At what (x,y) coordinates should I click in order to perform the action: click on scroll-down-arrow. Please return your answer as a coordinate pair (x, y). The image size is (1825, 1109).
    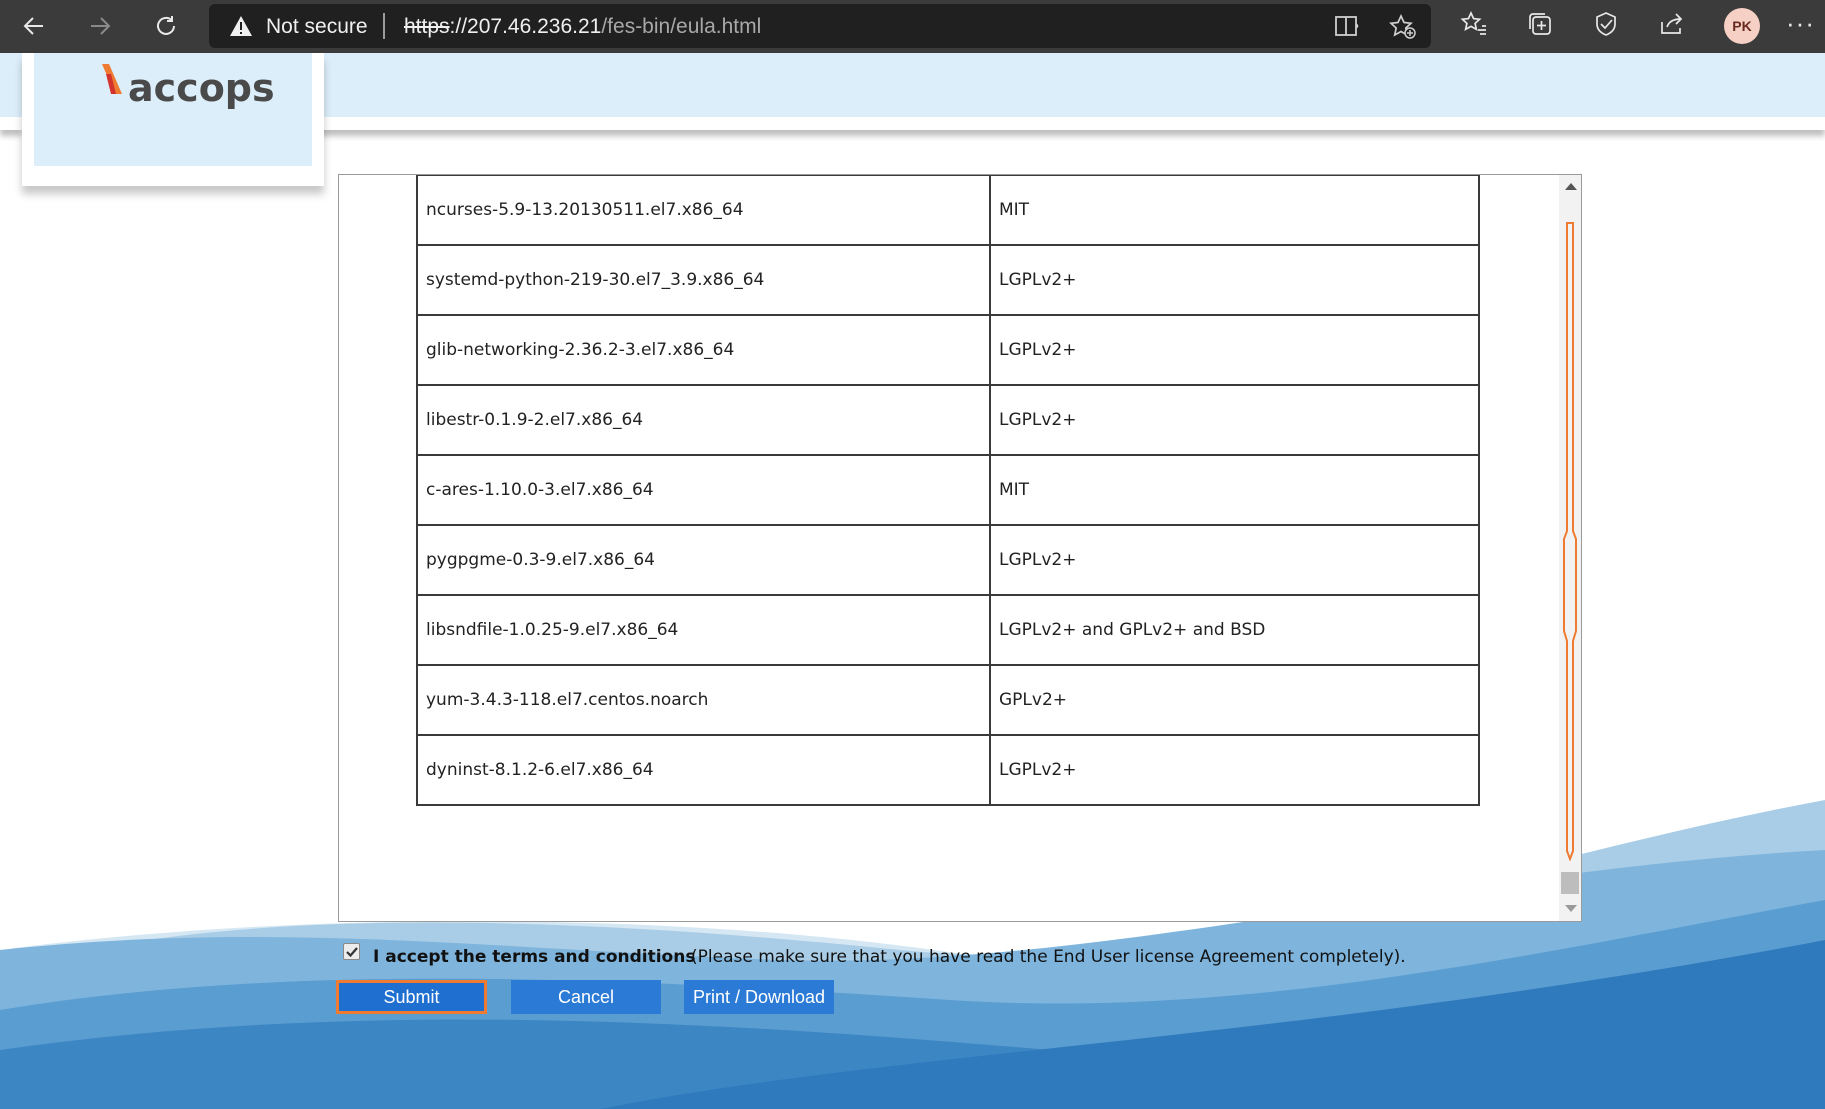
    Looking at the image, I should click on (1571, 908).